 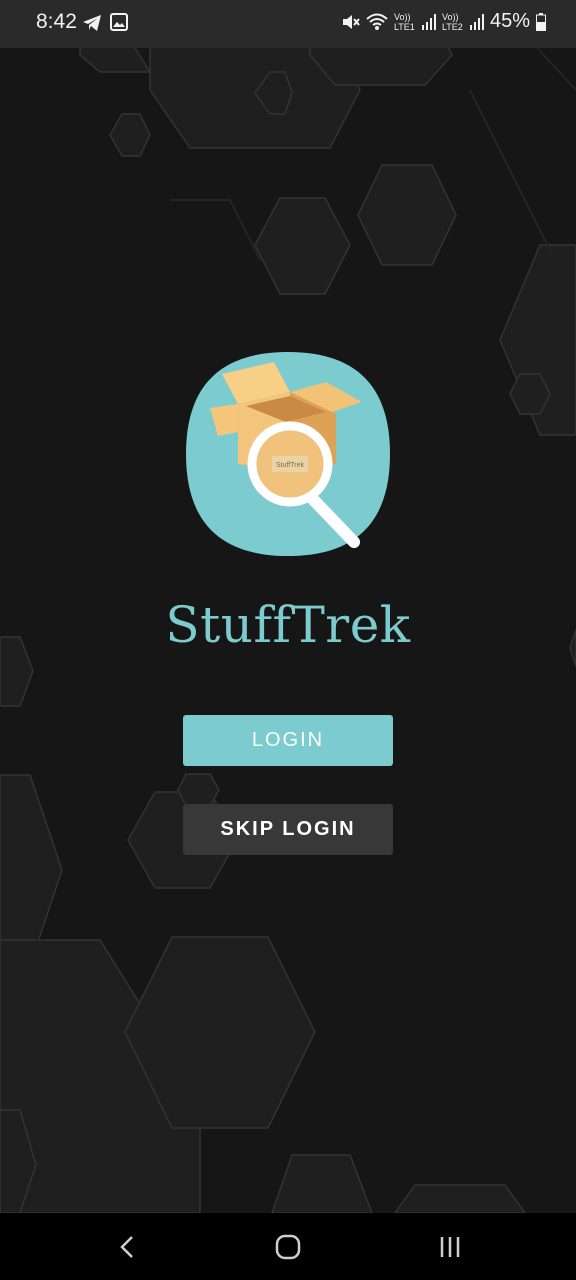 I want to click on sim1-label: Vo)) LTE1, so click(x=404, y=21).